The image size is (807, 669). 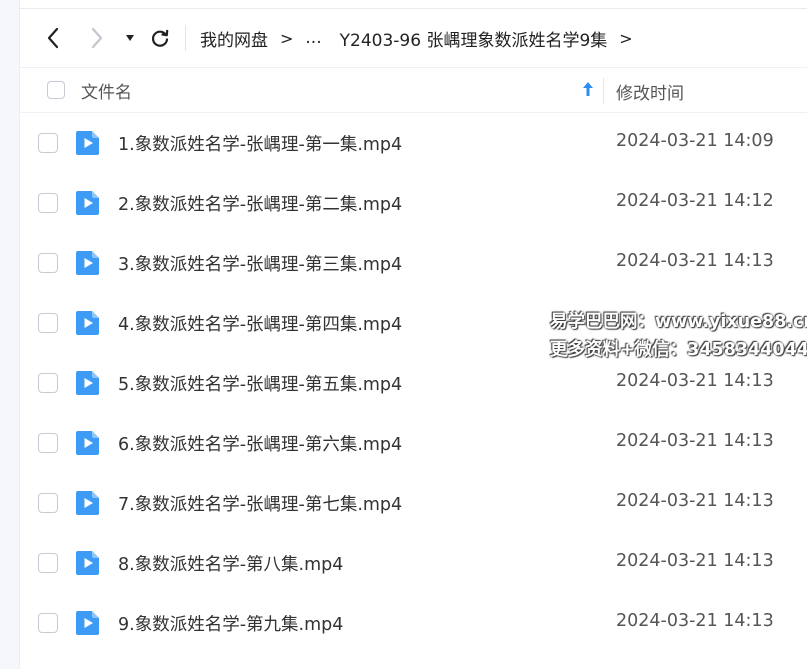 I want to click on chevron-right-icon, so click(x=97, y=38).